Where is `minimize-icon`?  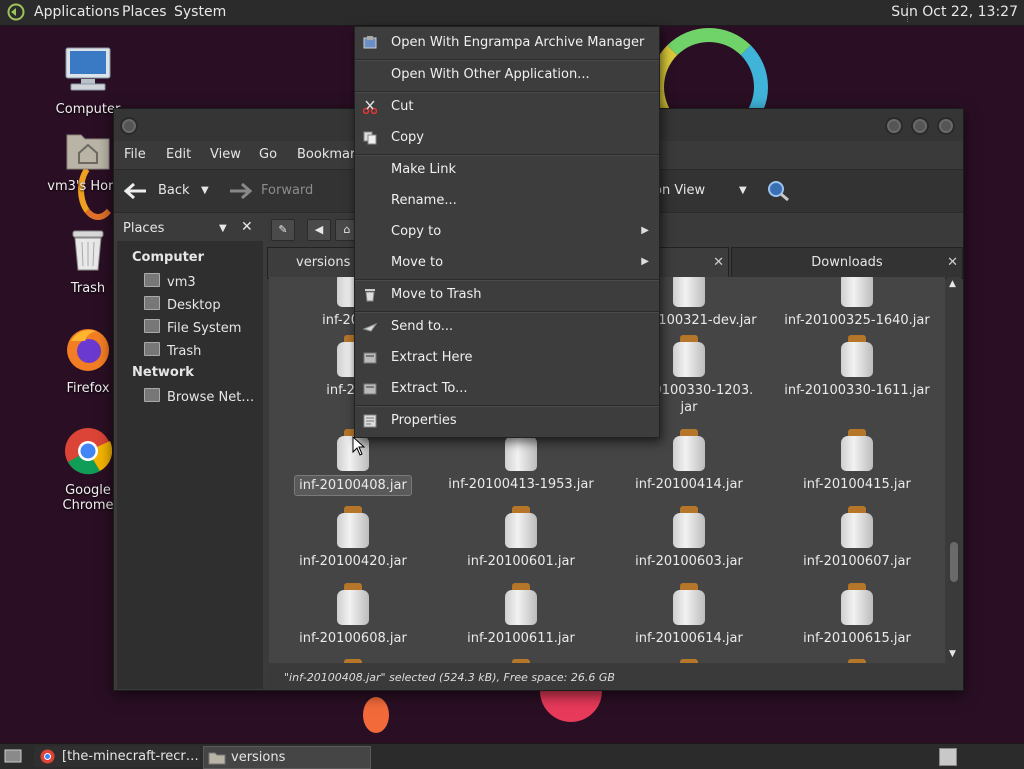 minimize-icon is located at coordinates (894, 126).